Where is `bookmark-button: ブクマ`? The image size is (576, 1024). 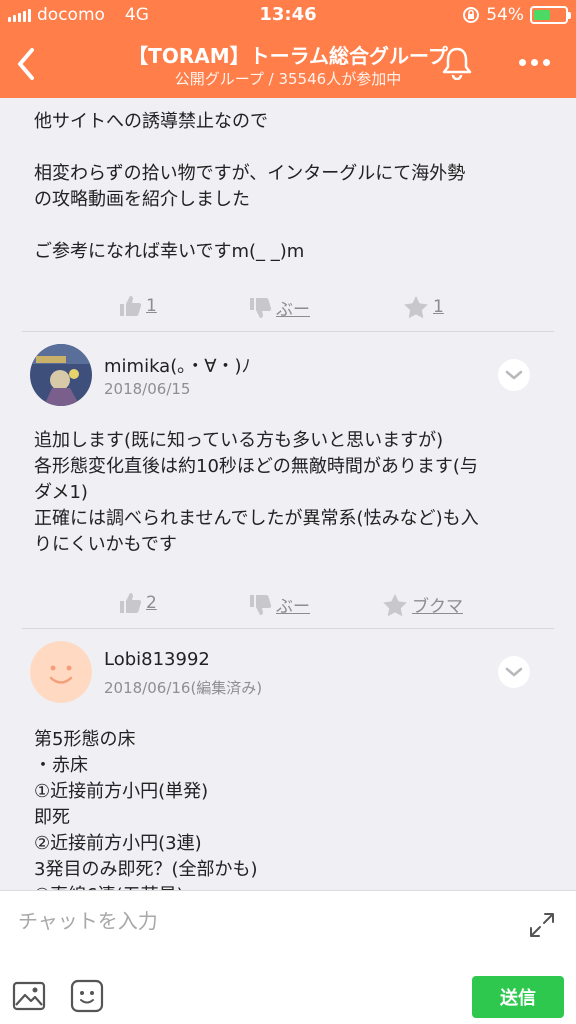 bookmark-button: ブクマ is located at coordinates (422, 604).